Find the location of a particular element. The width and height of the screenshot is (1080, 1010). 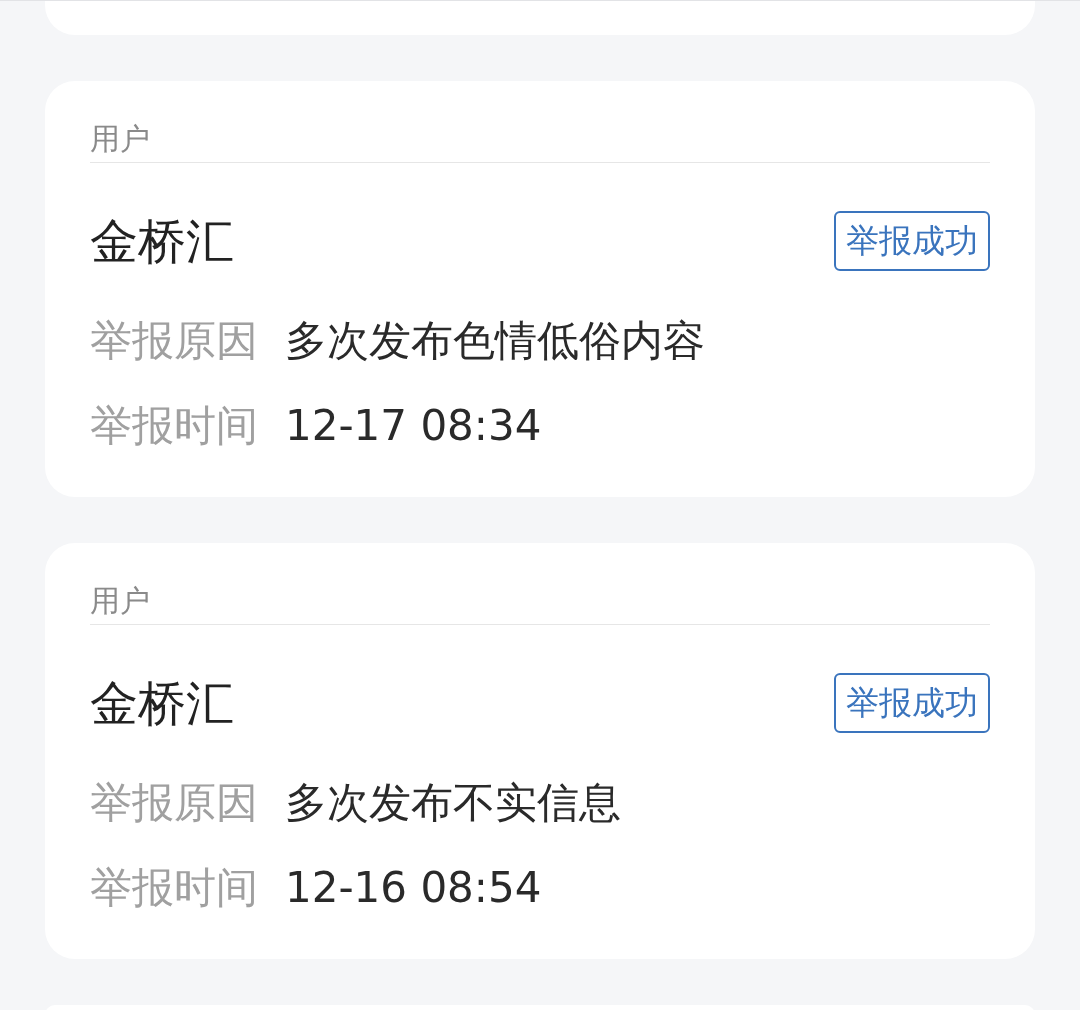

field-value: 多次发布不实信息 is located at coordinates (453, 803).